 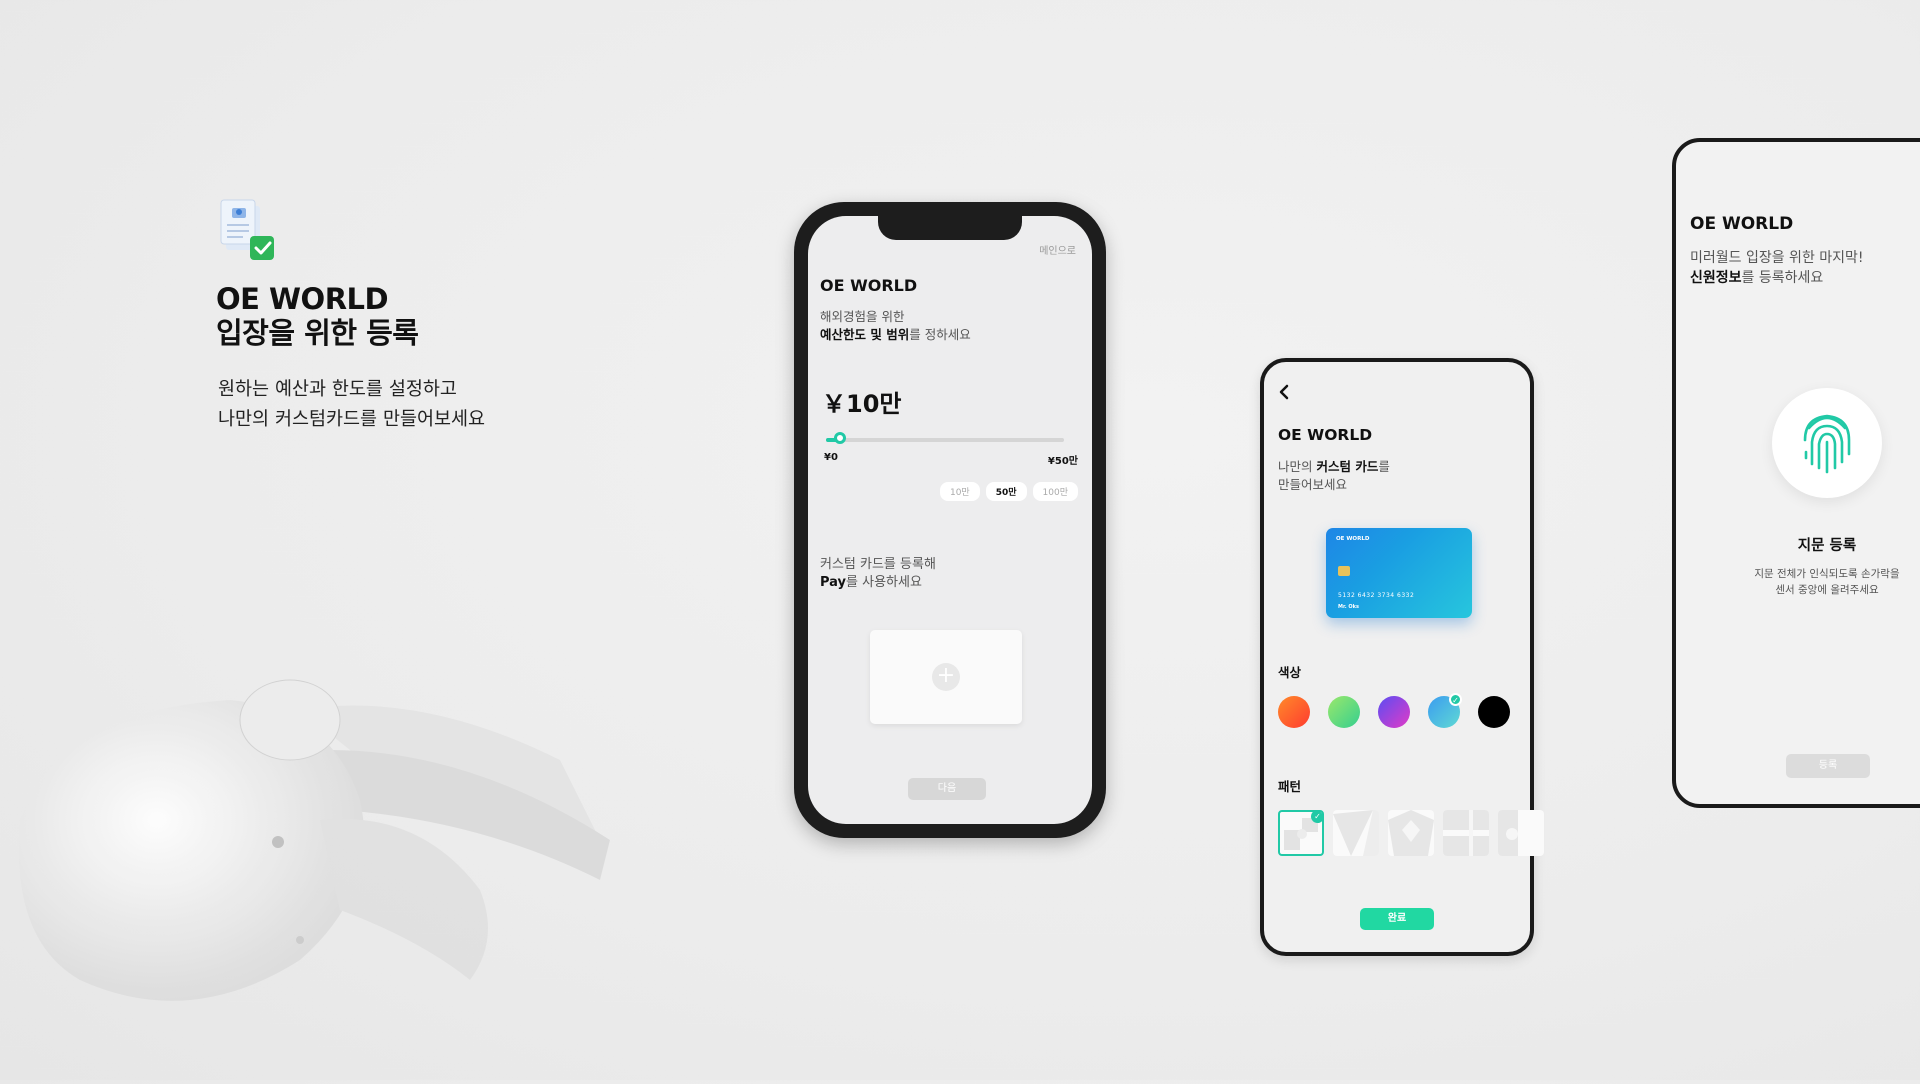 What do you see at coordinates (1777, 258) in the screenshot?
I see `fp-desc-line1: 미러월드 입장을 위한 마지막!` at bounding box center [1777, 258].